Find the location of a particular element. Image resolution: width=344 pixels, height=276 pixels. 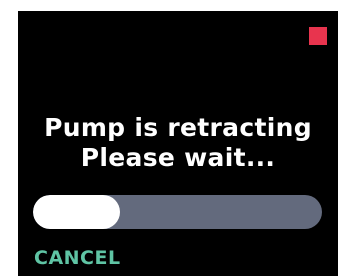

cancel-button: CANCEL is located at coordinates (77, 258).